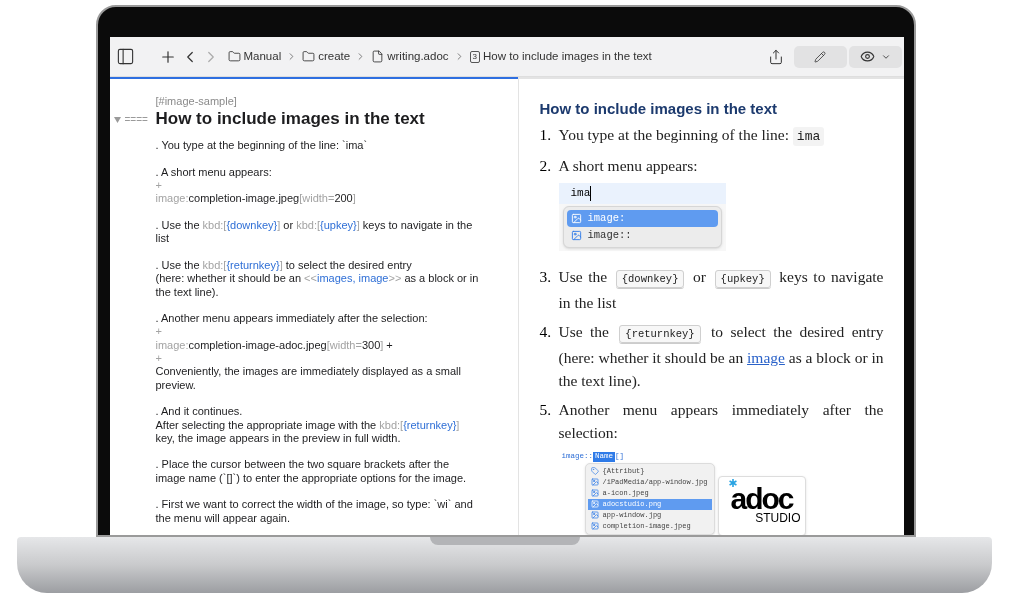  I want to click on typed-text: ima, so click(580, 193).